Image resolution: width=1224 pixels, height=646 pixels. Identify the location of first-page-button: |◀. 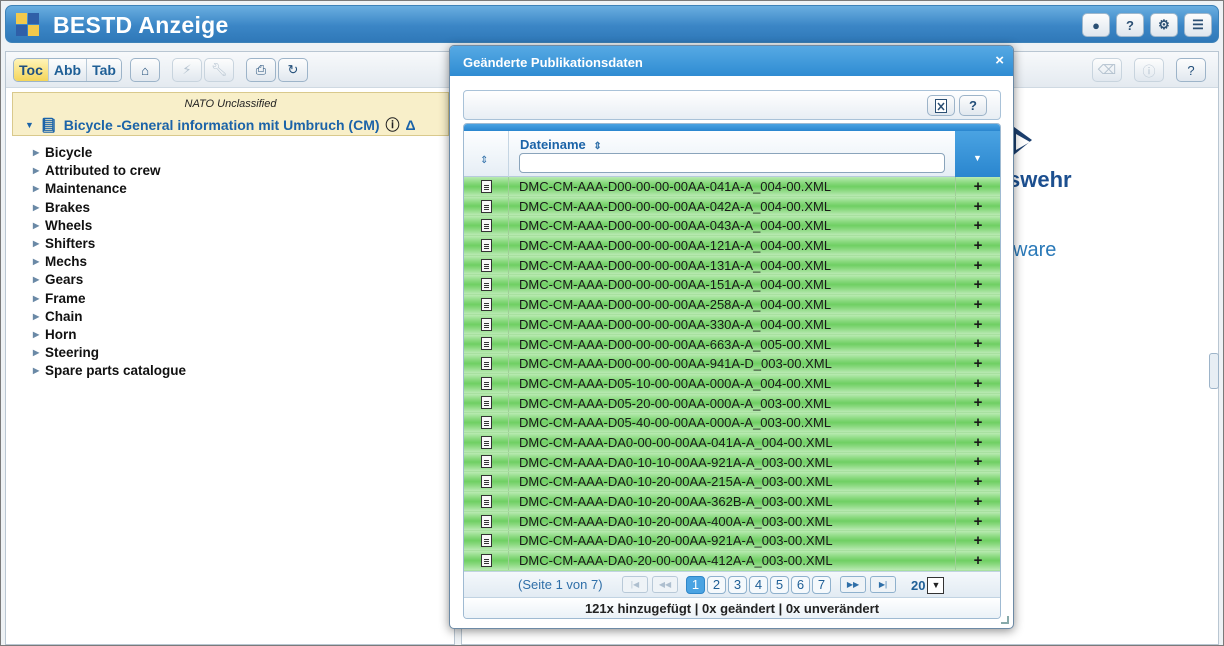
(635, 584).